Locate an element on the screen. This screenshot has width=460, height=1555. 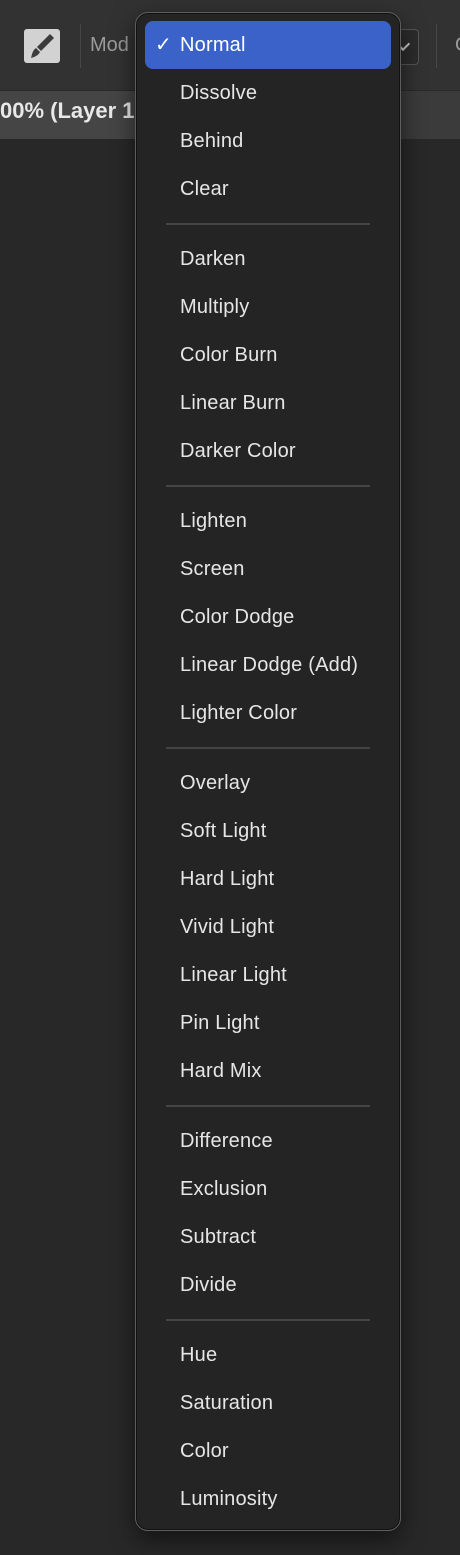
opacity-label: O is located at coordinates (457, 45).